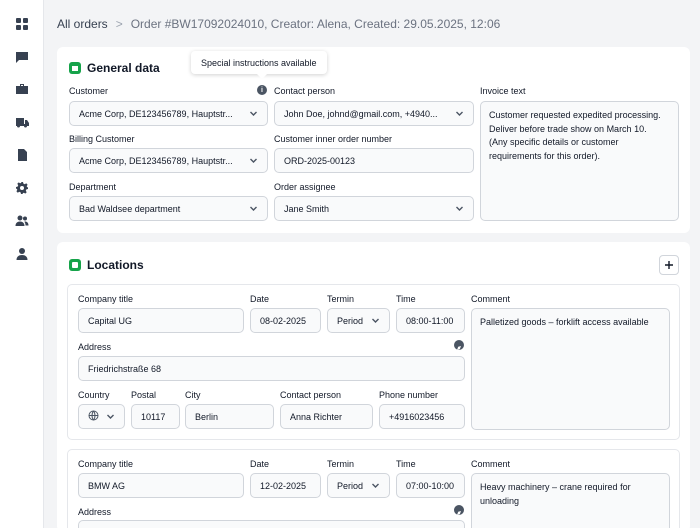 The height and width of the screenshot is (528, 700). What do you see at coordinates (374, 160) in the screenshot?
I see `inner-order-number-input: ORD-2025-00123` at bounding box center [374, 160].